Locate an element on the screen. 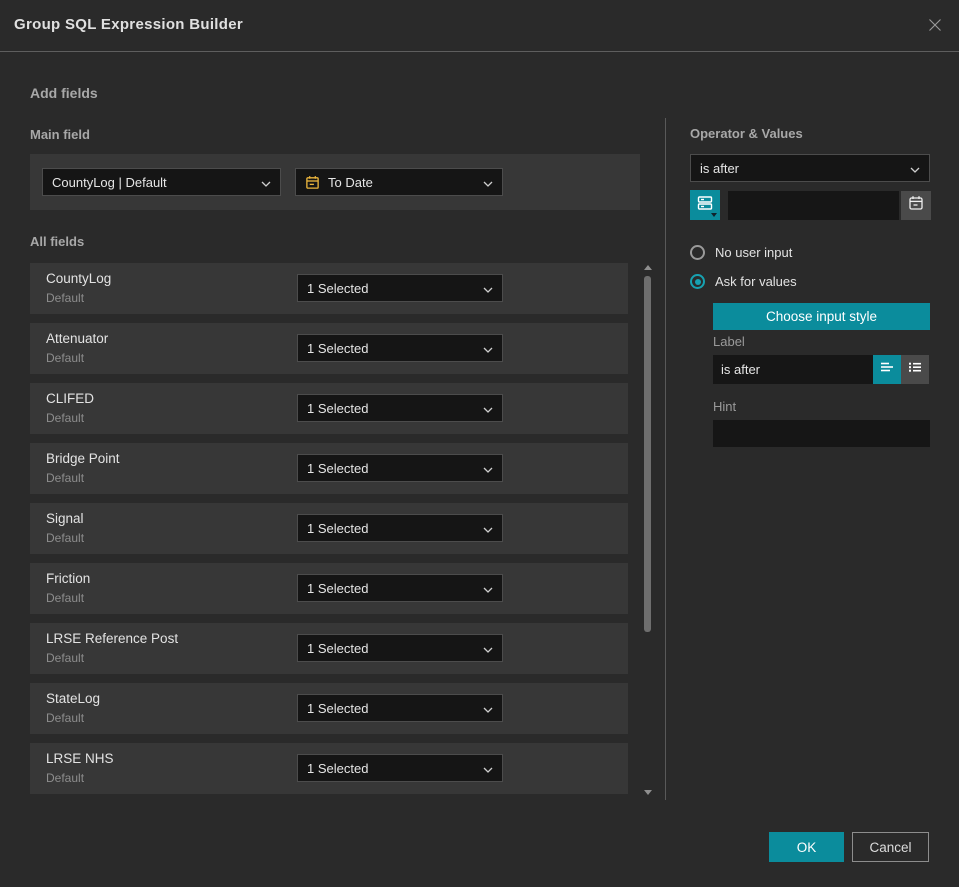  field-row: Friction Default 1 Selected is located at coordinates (329, 588).